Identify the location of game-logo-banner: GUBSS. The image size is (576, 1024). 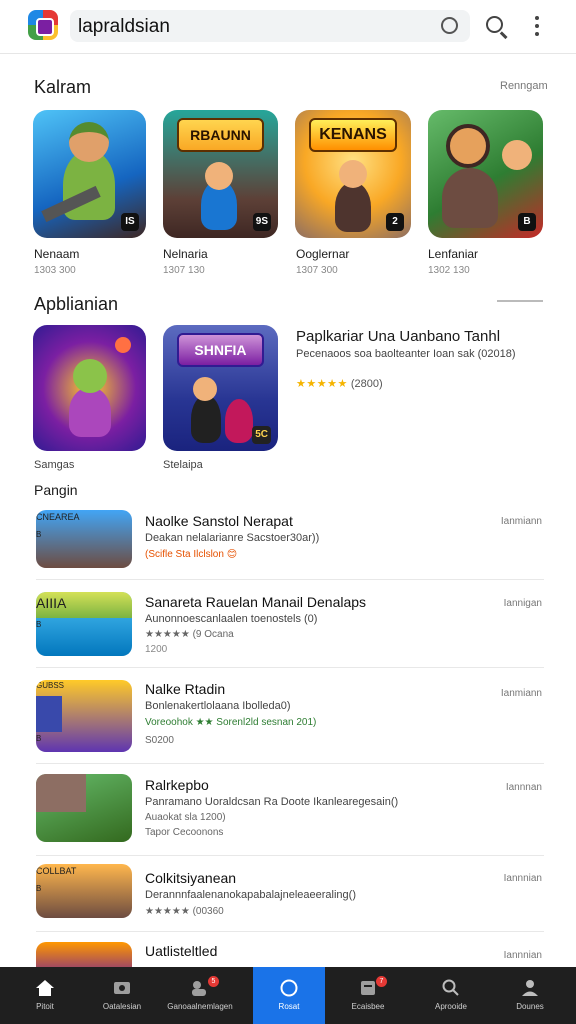
(50, 685).